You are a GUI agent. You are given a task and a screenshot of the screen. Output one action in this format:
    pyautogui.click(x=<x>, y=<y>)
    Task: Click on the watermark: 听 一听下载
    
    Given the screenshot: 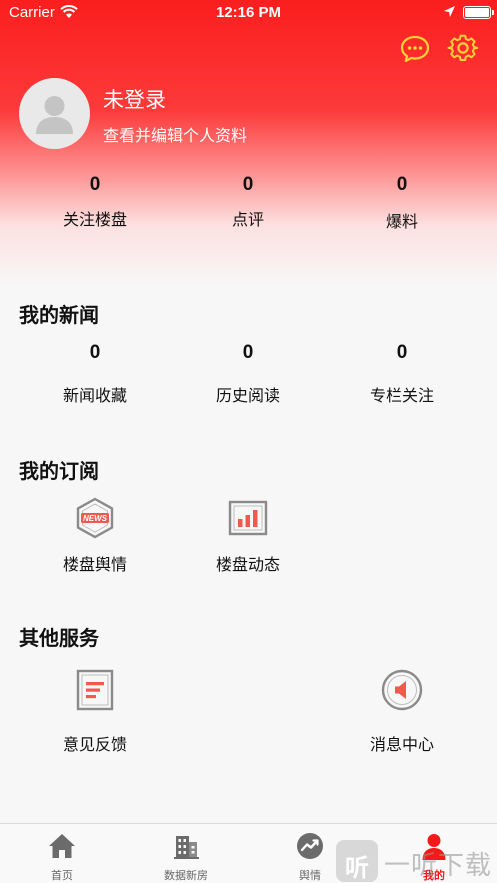 What is the action you would take?
    pyautogui.click(x=416, y=859)
    